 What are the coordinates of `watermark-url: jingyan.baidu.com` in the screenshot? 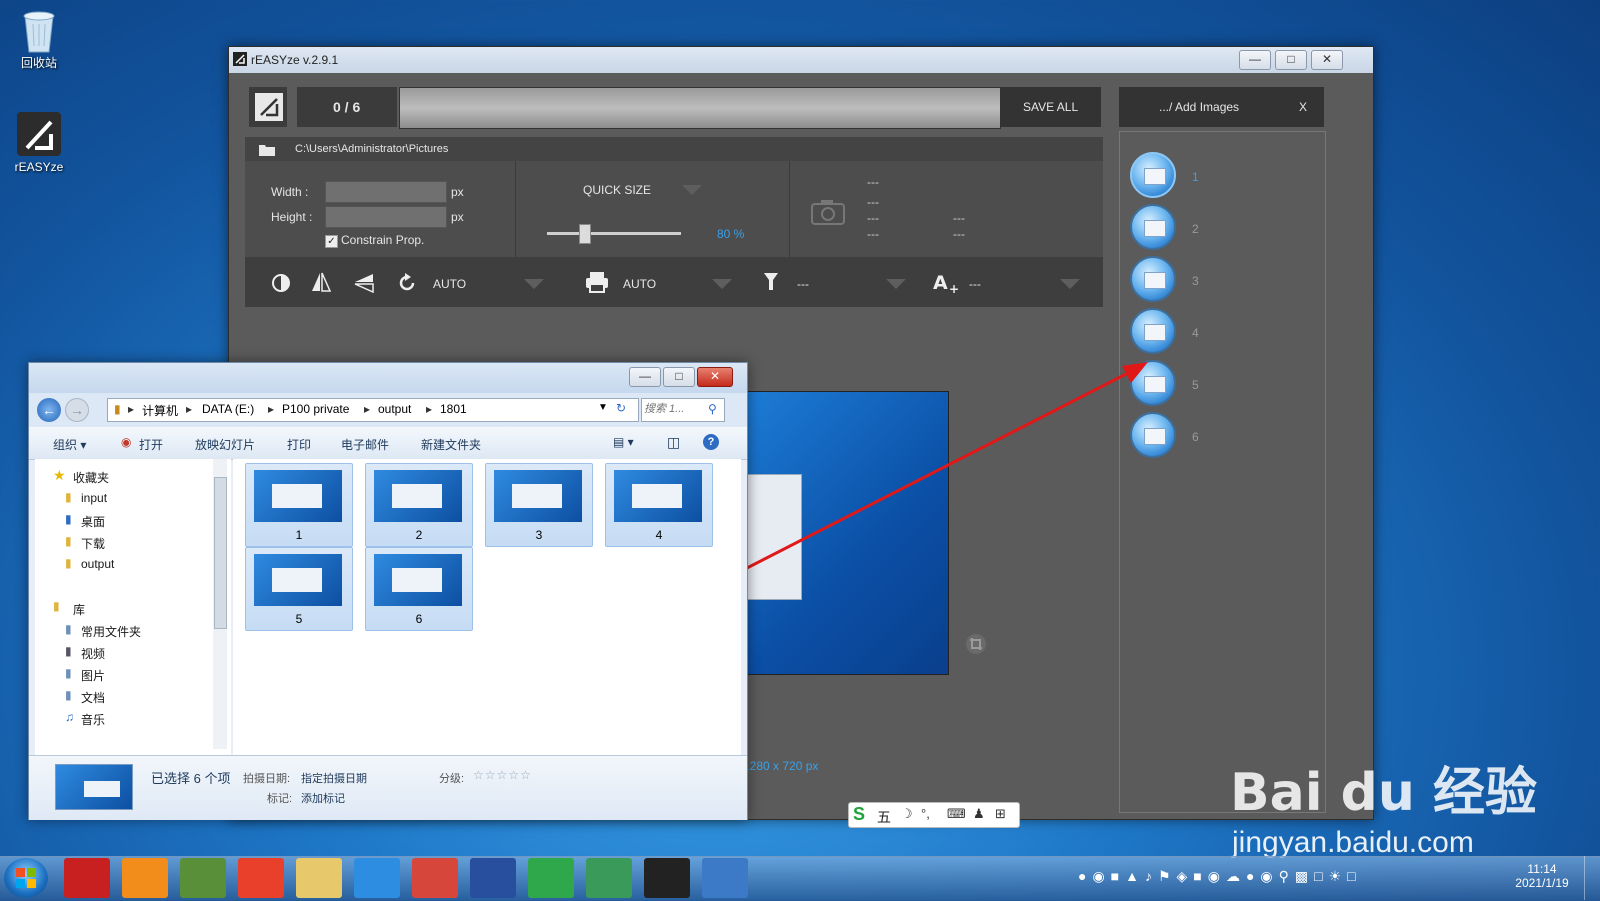 It's located at (1353, 842).